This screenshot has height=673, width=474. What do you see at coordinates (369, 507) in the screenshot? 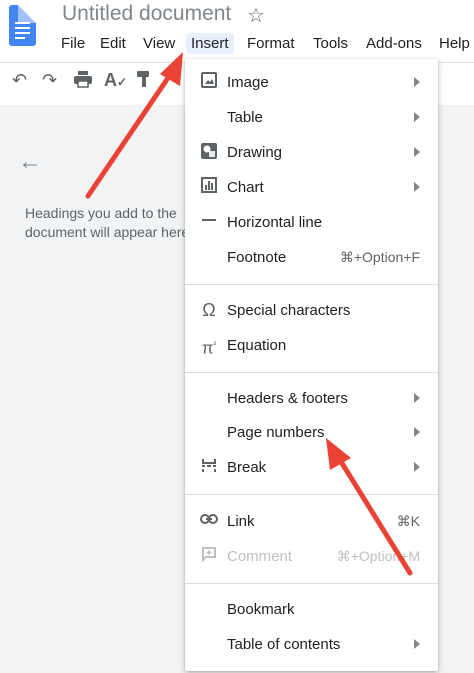
I see `arrow-to-page-numbers` at bounding box center [369, 507].